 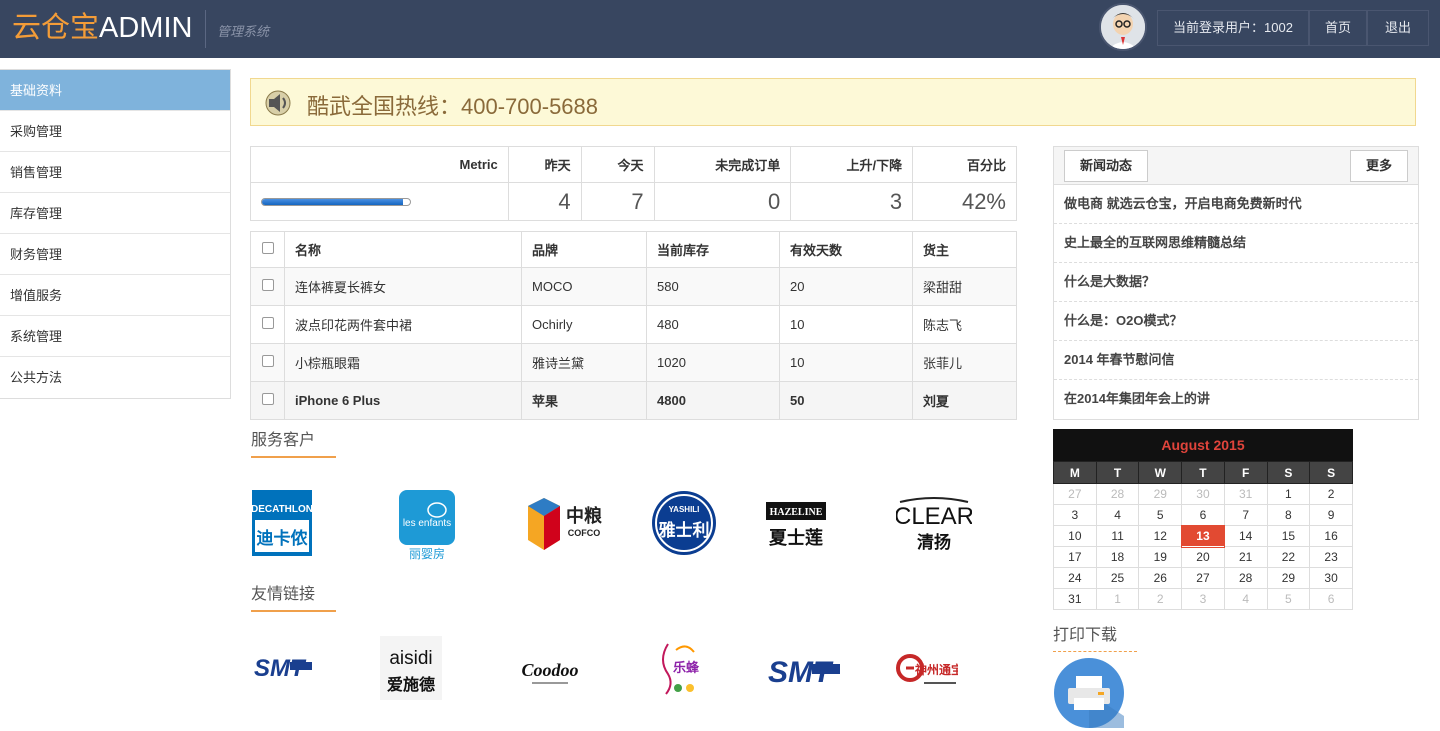 I want to click on calendar-title: August 2015, so click(x=1203, y=445).